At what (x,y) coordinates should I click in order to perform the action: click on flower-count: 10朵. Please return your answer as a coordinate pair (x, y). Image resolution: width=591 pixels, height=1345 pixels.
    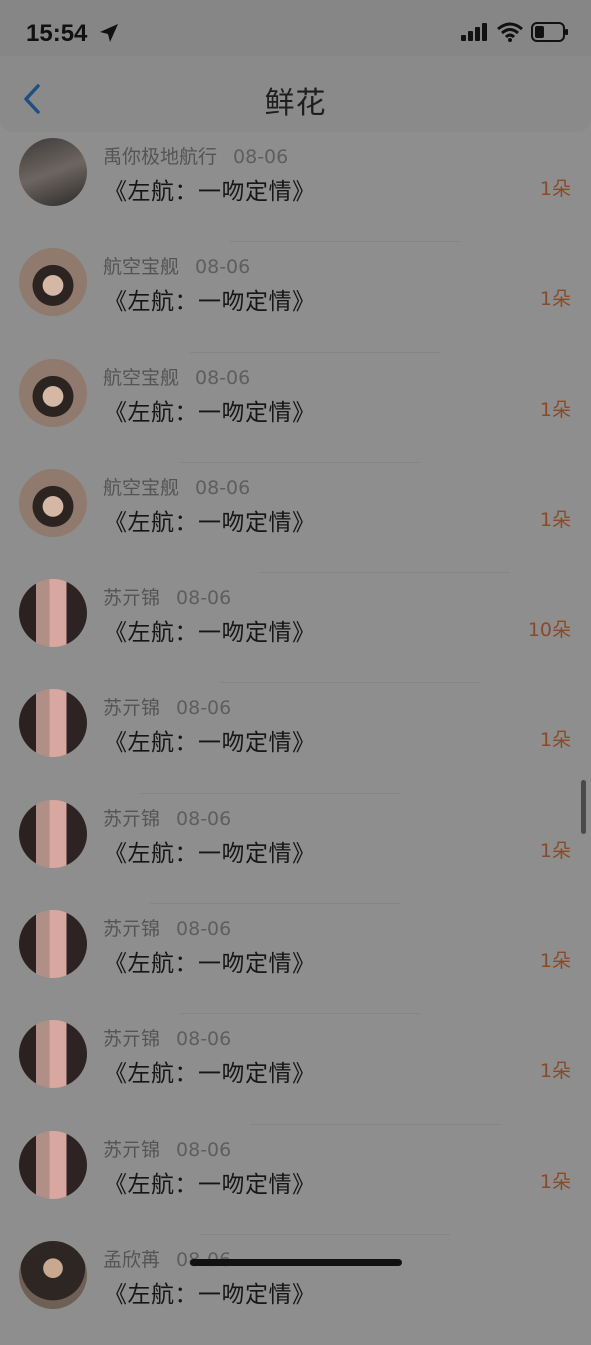
    Looking at the image, I should click on (549, 630).